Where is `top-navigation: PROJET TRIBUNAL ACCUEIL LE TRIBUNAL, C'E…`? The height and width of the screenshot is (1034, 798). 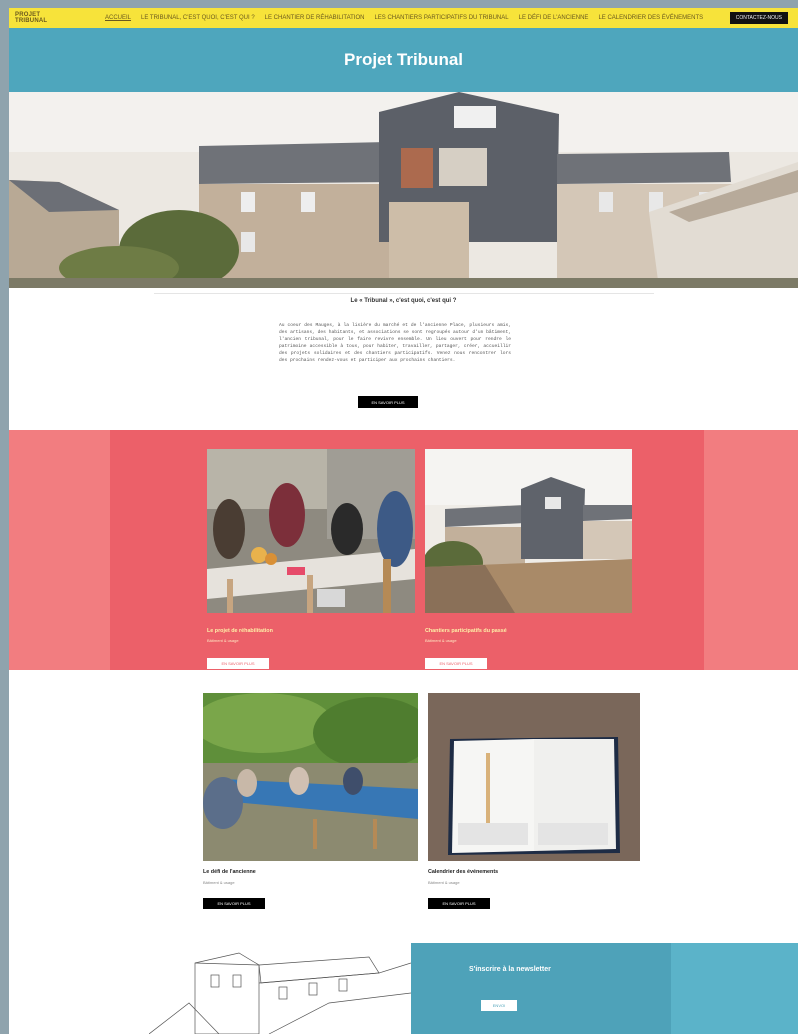
top-navigation: PROJET TRIBUNAL ACCUEIL LE TRIBUNAL, C'E… is located at coordinates (403, 18).